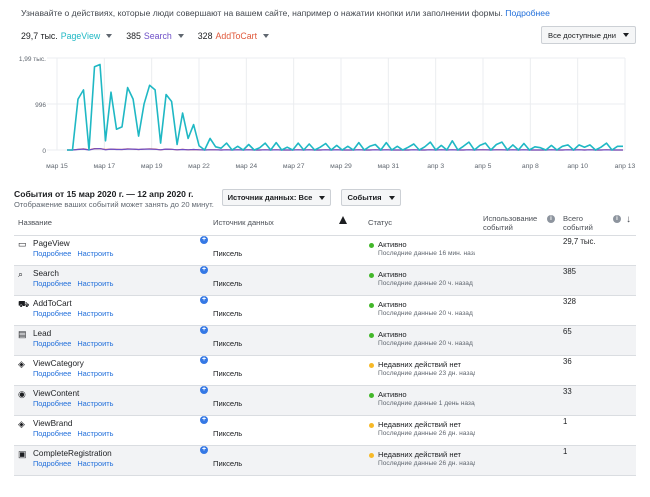 The width and height of the screenshot is (650, 497). Describe the element at coordinates (32, 59) in the screenshot. I see `y-tick-label: 1,99 тыс.` at that location.